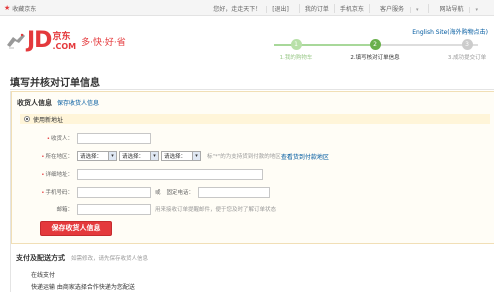 The width and height of the screenshot is (494, 292). I want to click on address-row: •详细地址：, so click(253, 174).